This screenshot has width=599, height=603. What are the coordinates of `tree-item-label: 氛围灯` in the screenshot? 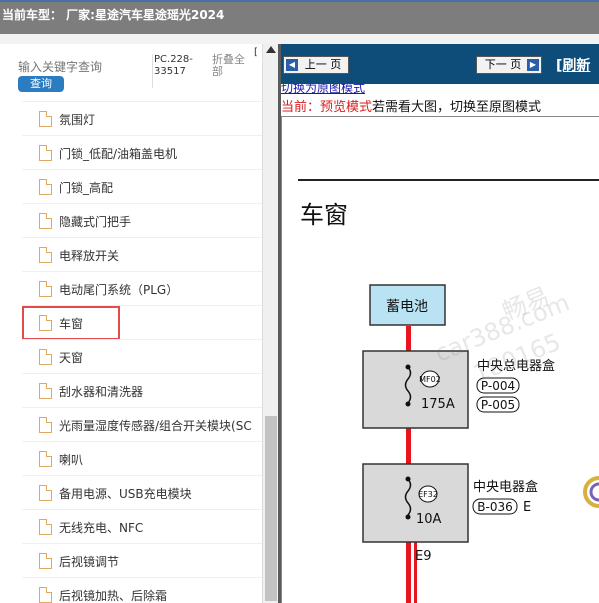 It's located at (77, 120).